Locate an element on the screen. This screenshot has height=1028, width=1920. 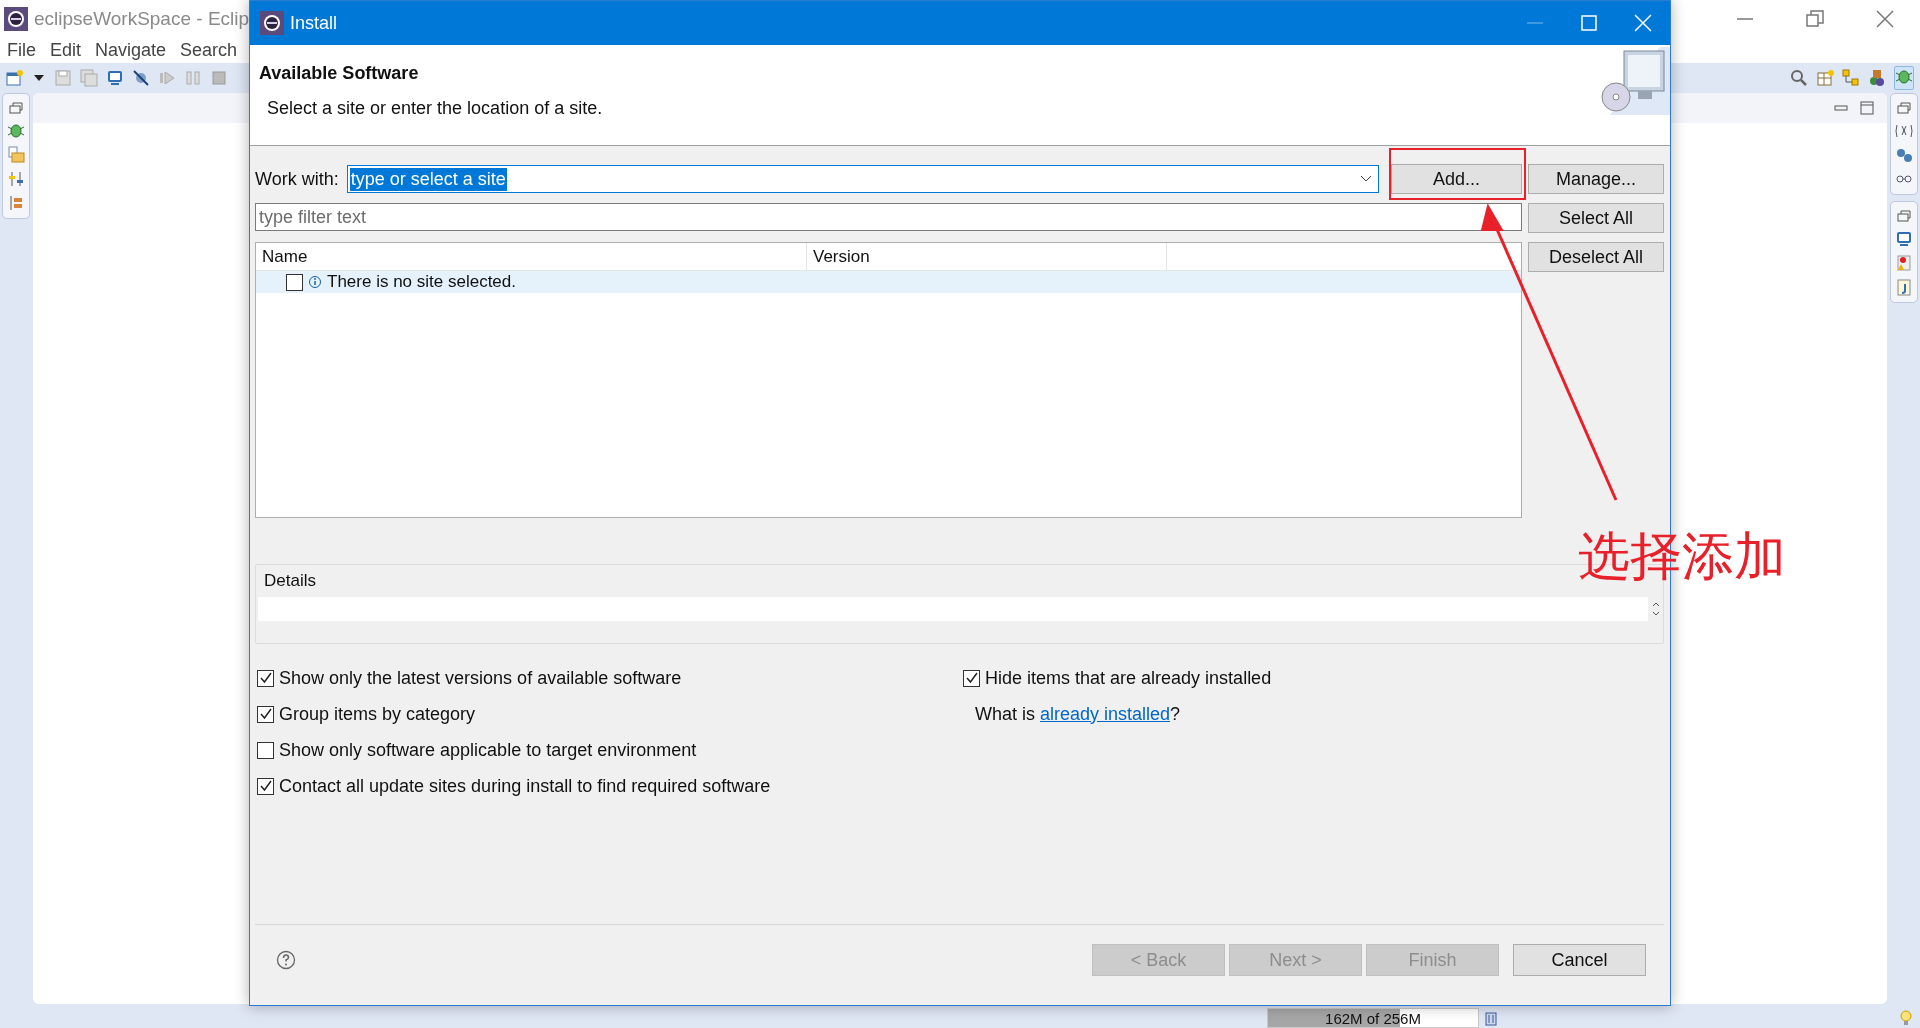
search-icon is located at coordinates (1799, 78).